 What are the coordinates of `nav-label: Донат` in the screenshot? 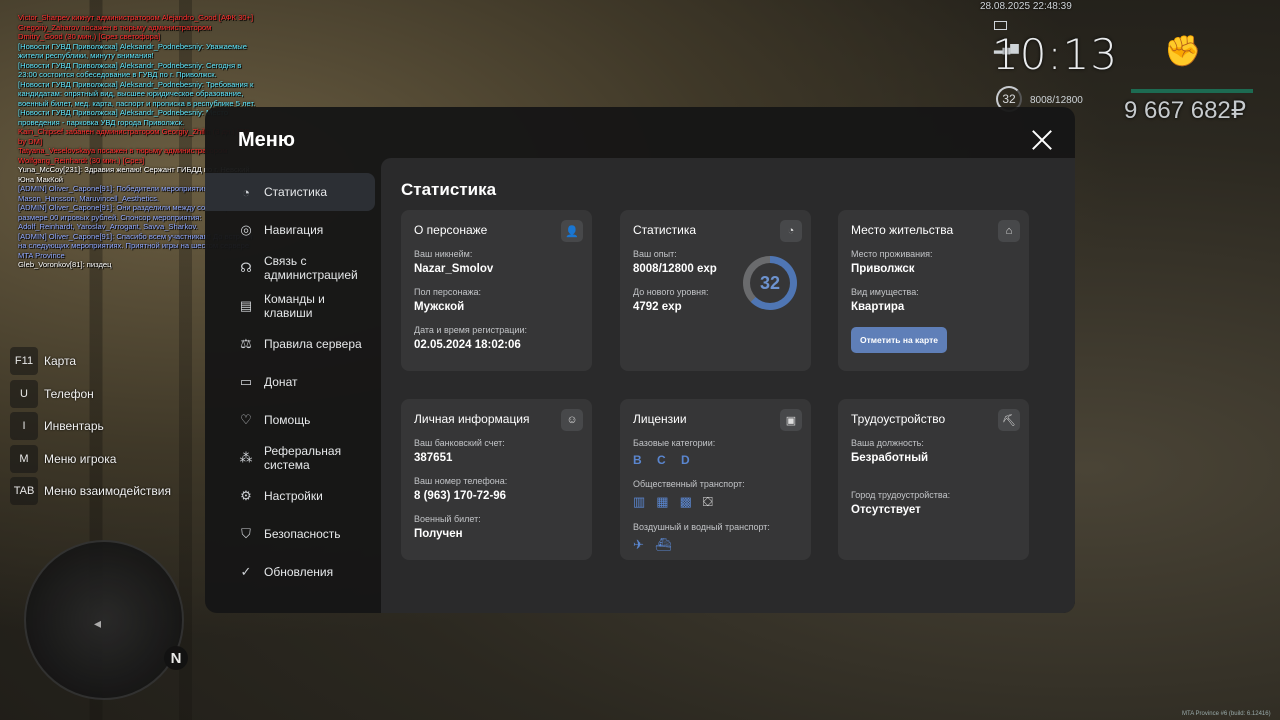 It's located at (281, 382).